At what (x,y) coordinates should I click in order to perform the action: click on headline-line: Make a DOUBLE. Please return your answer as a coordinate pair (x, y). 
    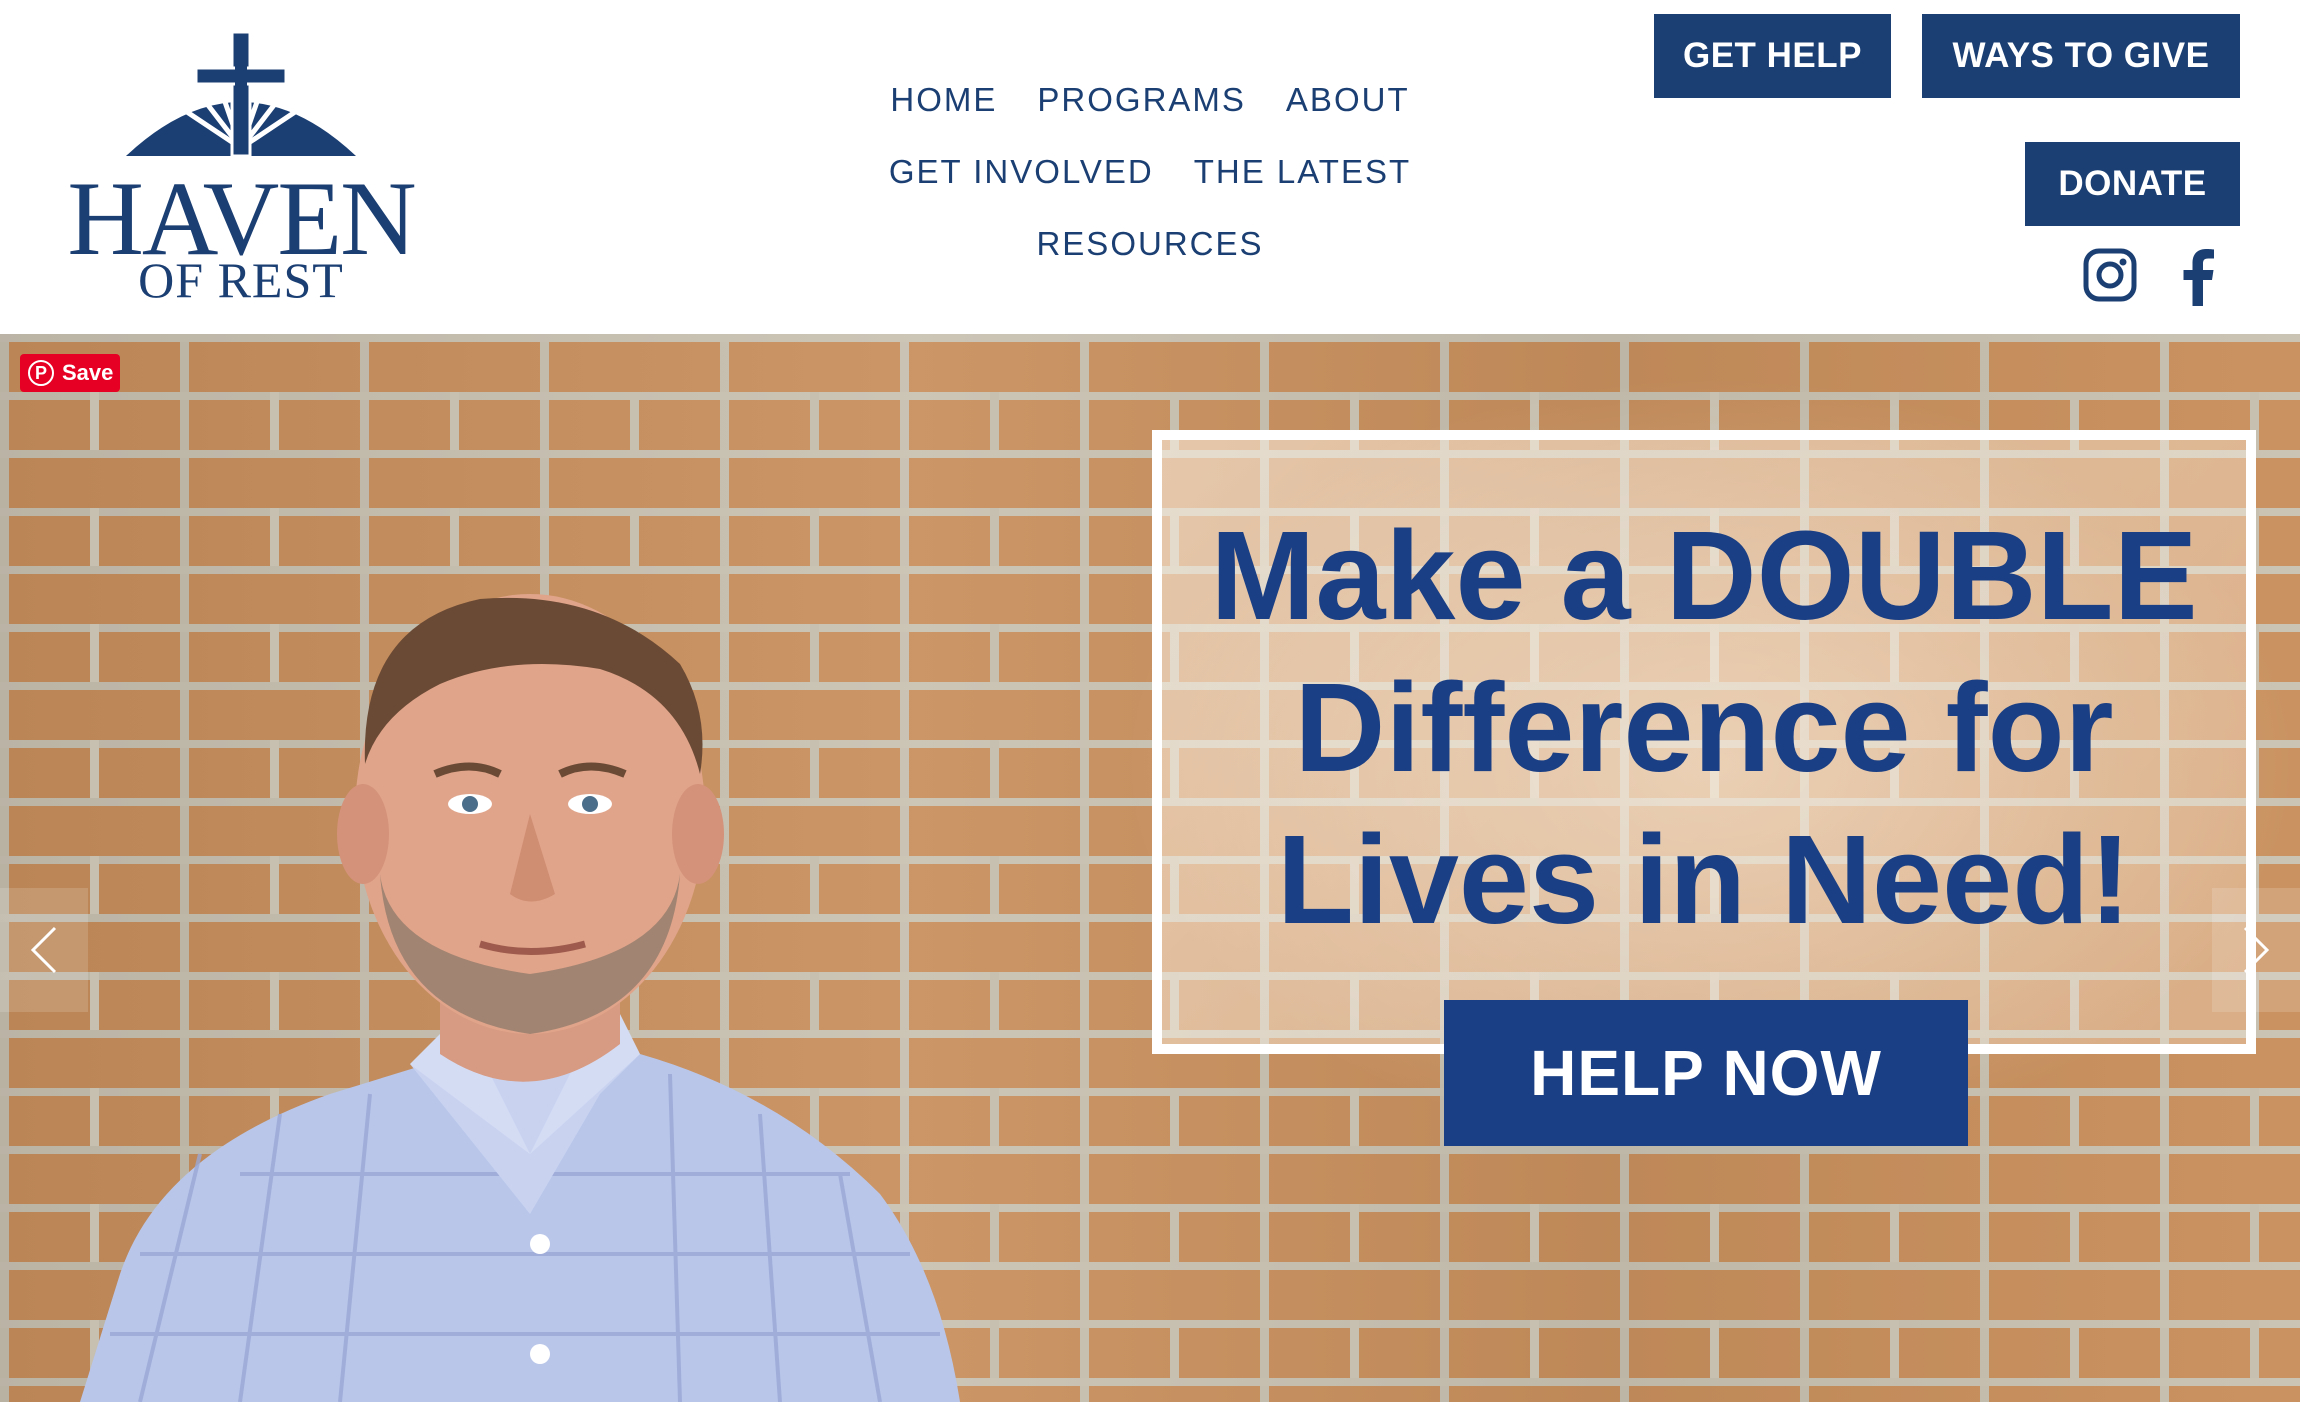
    Looking at the image, I should click on (1704, 575).